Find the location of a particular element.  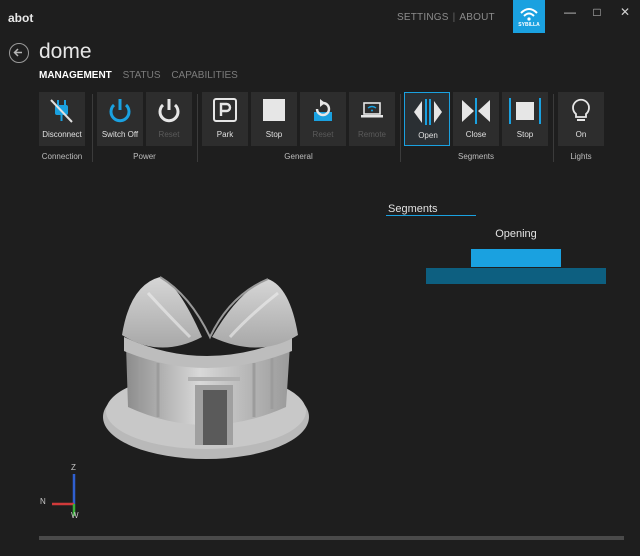

general-reset-button: Reset is located at coordinates (323, 119).